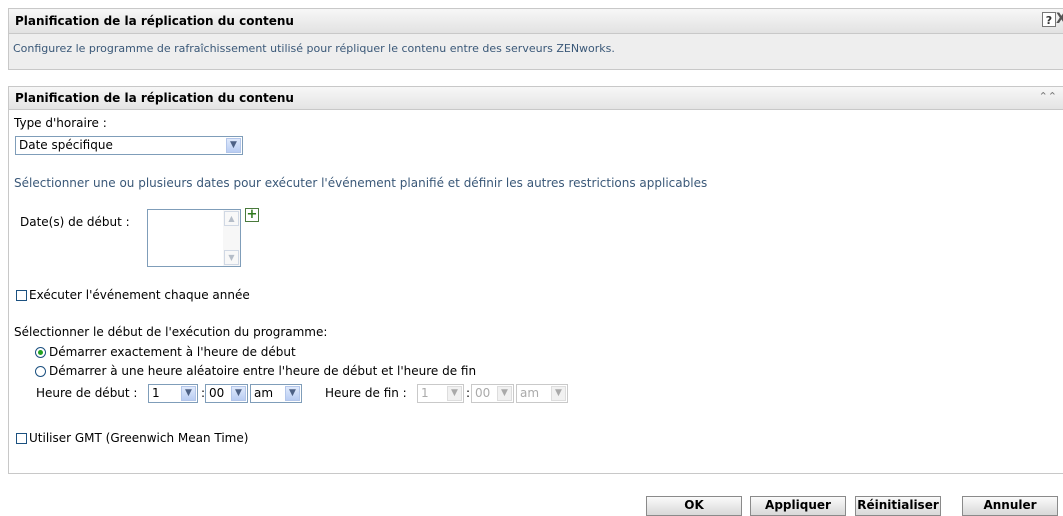 Image resolution: width=1063 pixels, height=516 pixels. I want to click on schedule-type-label: Type d'horaire :, so click(60, 123).